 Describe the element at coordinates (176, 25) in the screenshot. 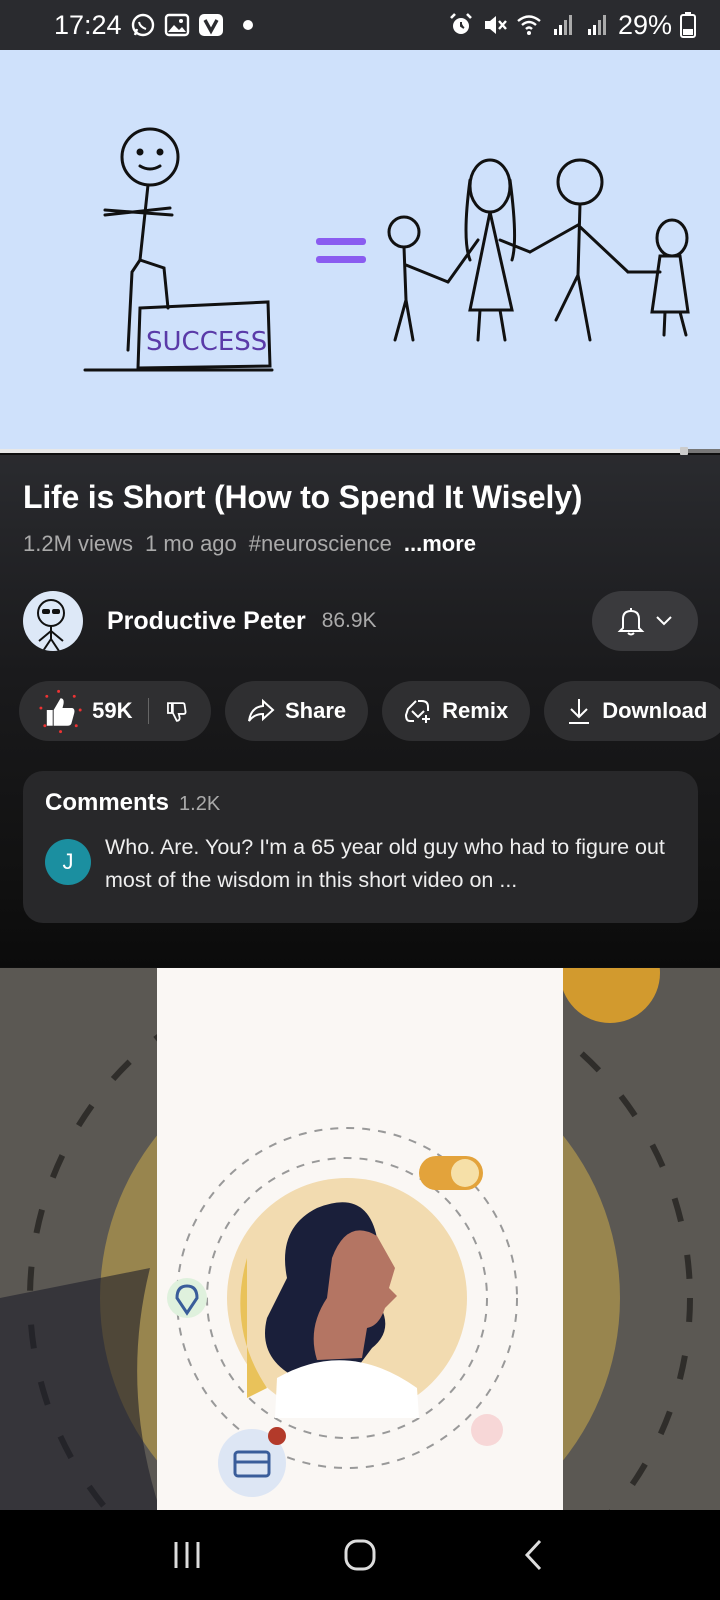

I see `gallery-icon` at that location.